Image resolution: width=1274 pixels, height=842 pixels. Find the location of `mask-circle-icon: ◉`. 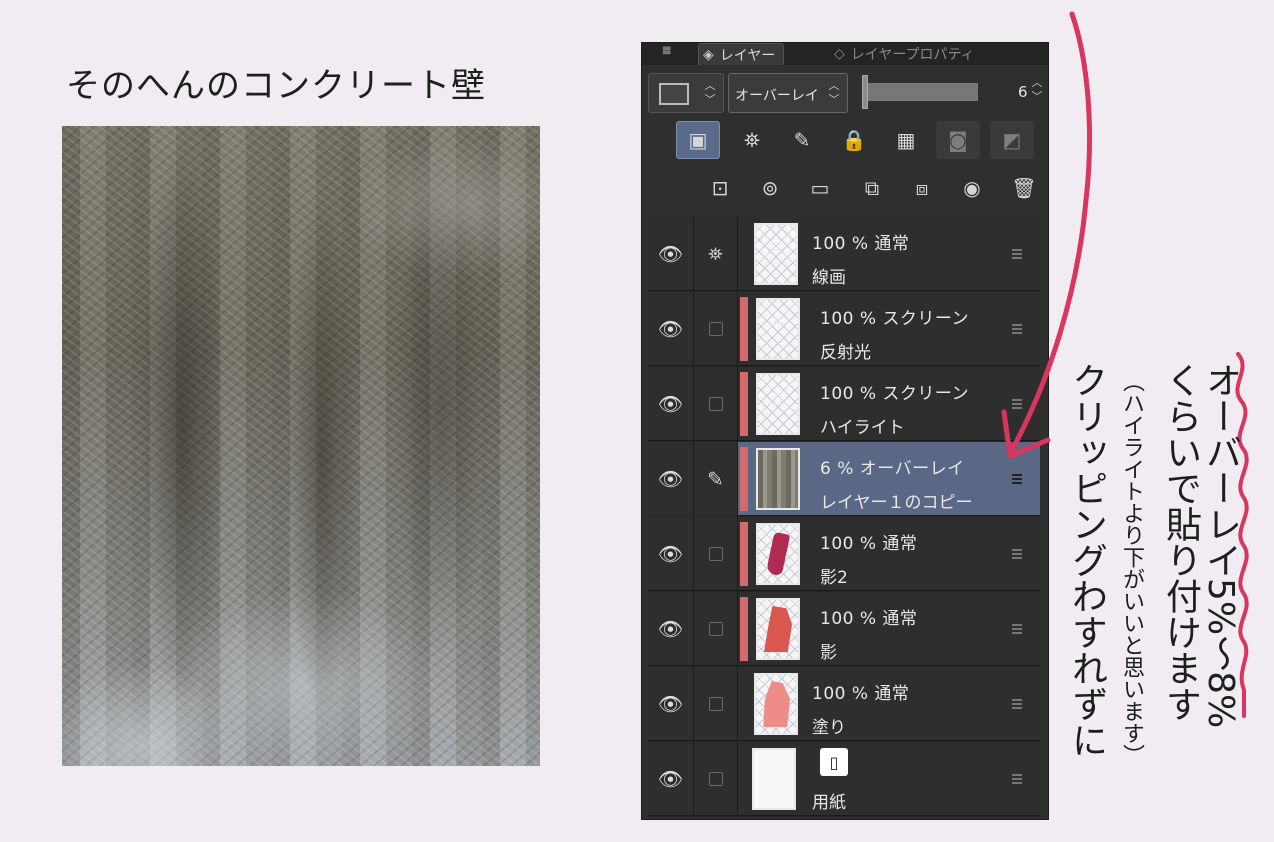

mask-circle-icon: ◉ is located at coordinates (972, 188).